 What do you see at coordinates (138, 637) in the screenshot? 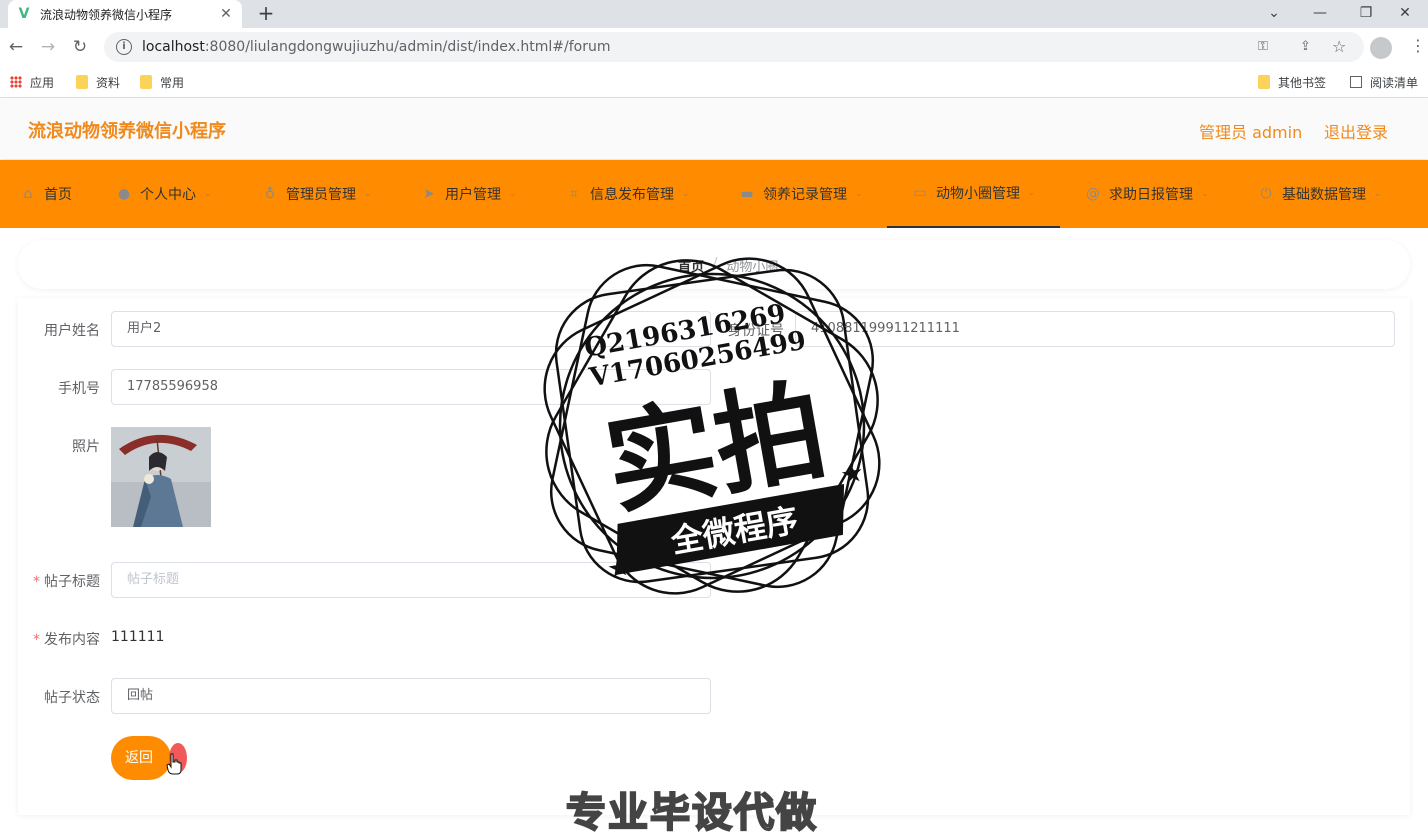
I see `content-value: 111111` at bounding box center [138, 637].